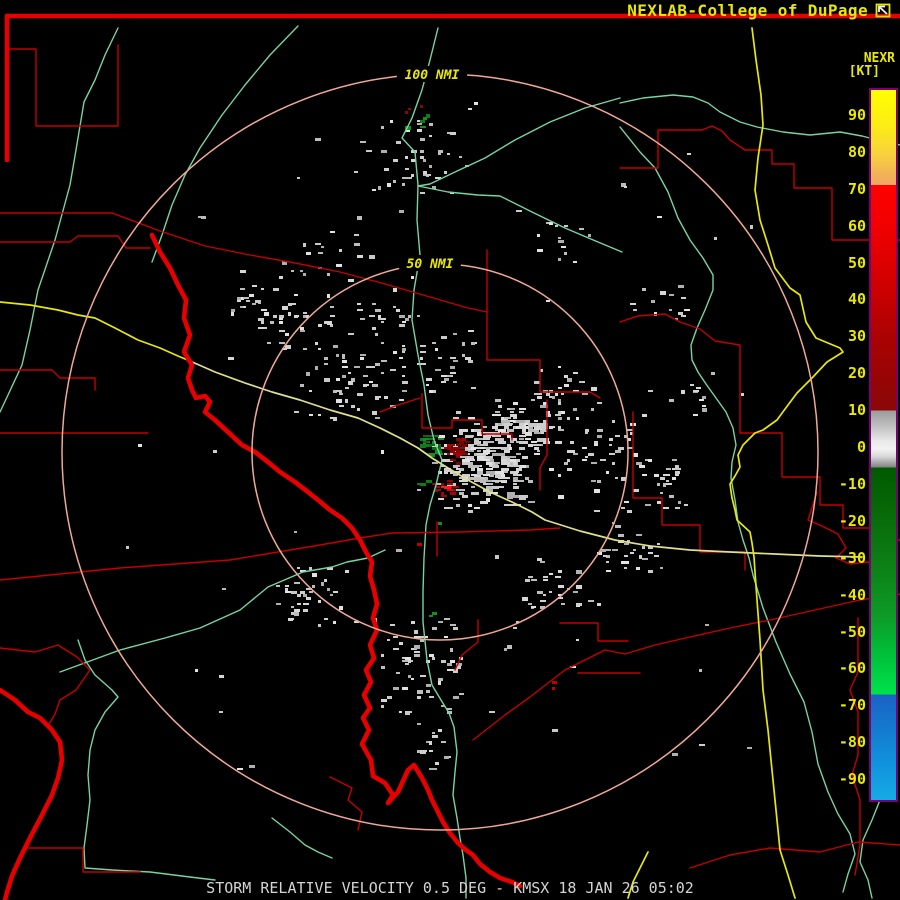 The image size is (900, 900). I want to click on colorbar-tick-label: -80, so click(852, 742).